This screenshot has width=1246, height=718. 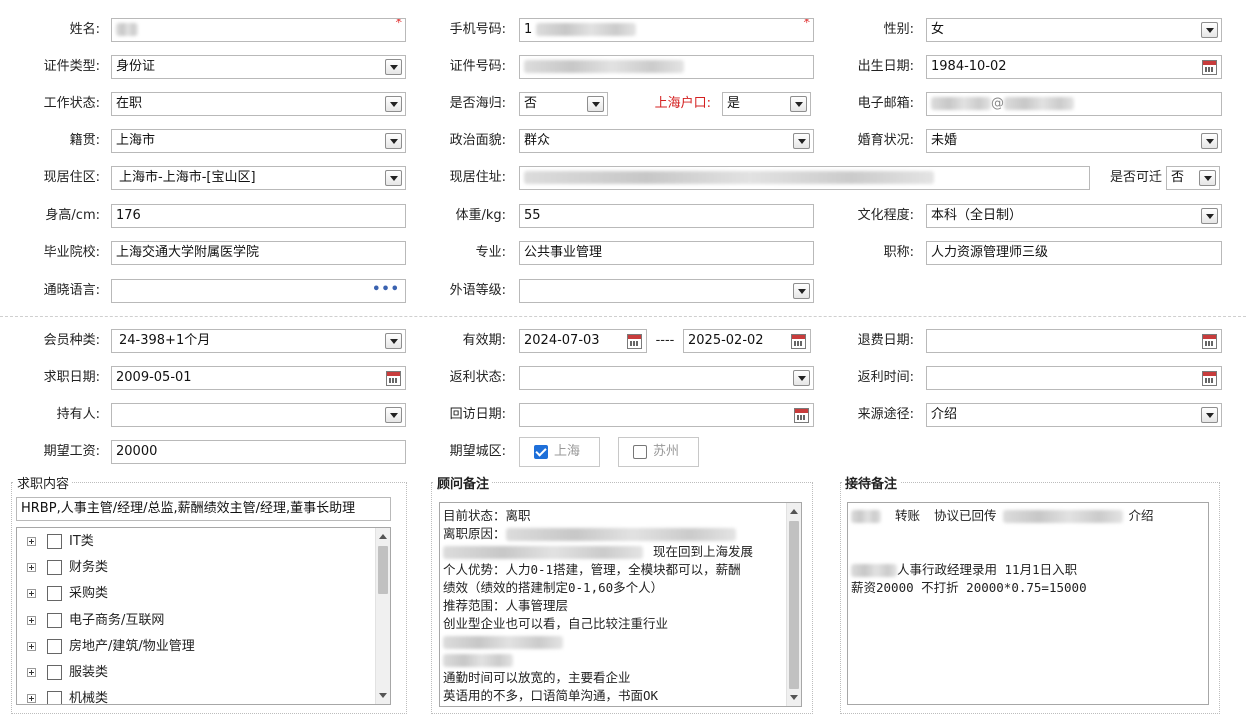 I want to click on checkbox-checked-icon, so click(x=541, y=452).